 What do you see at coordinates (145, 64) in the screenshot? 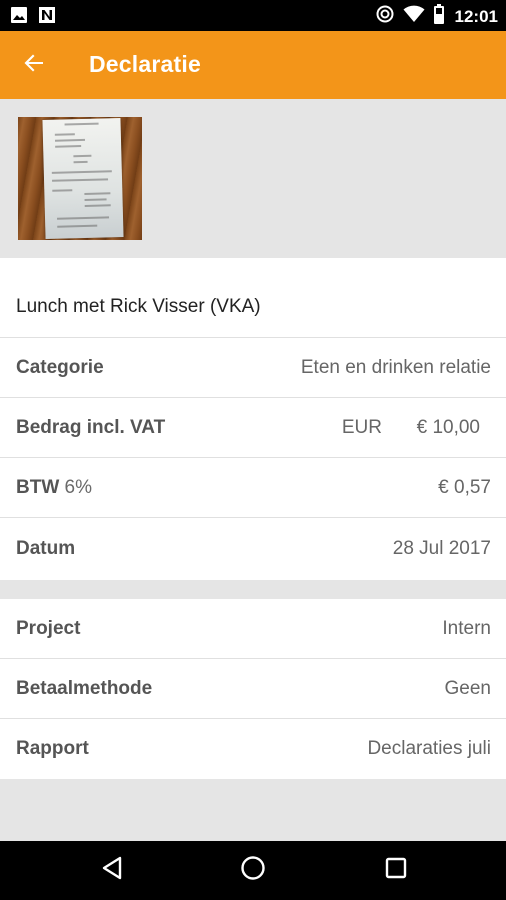
I see `page-title: Declaratie` at bounding box center [145, 64].